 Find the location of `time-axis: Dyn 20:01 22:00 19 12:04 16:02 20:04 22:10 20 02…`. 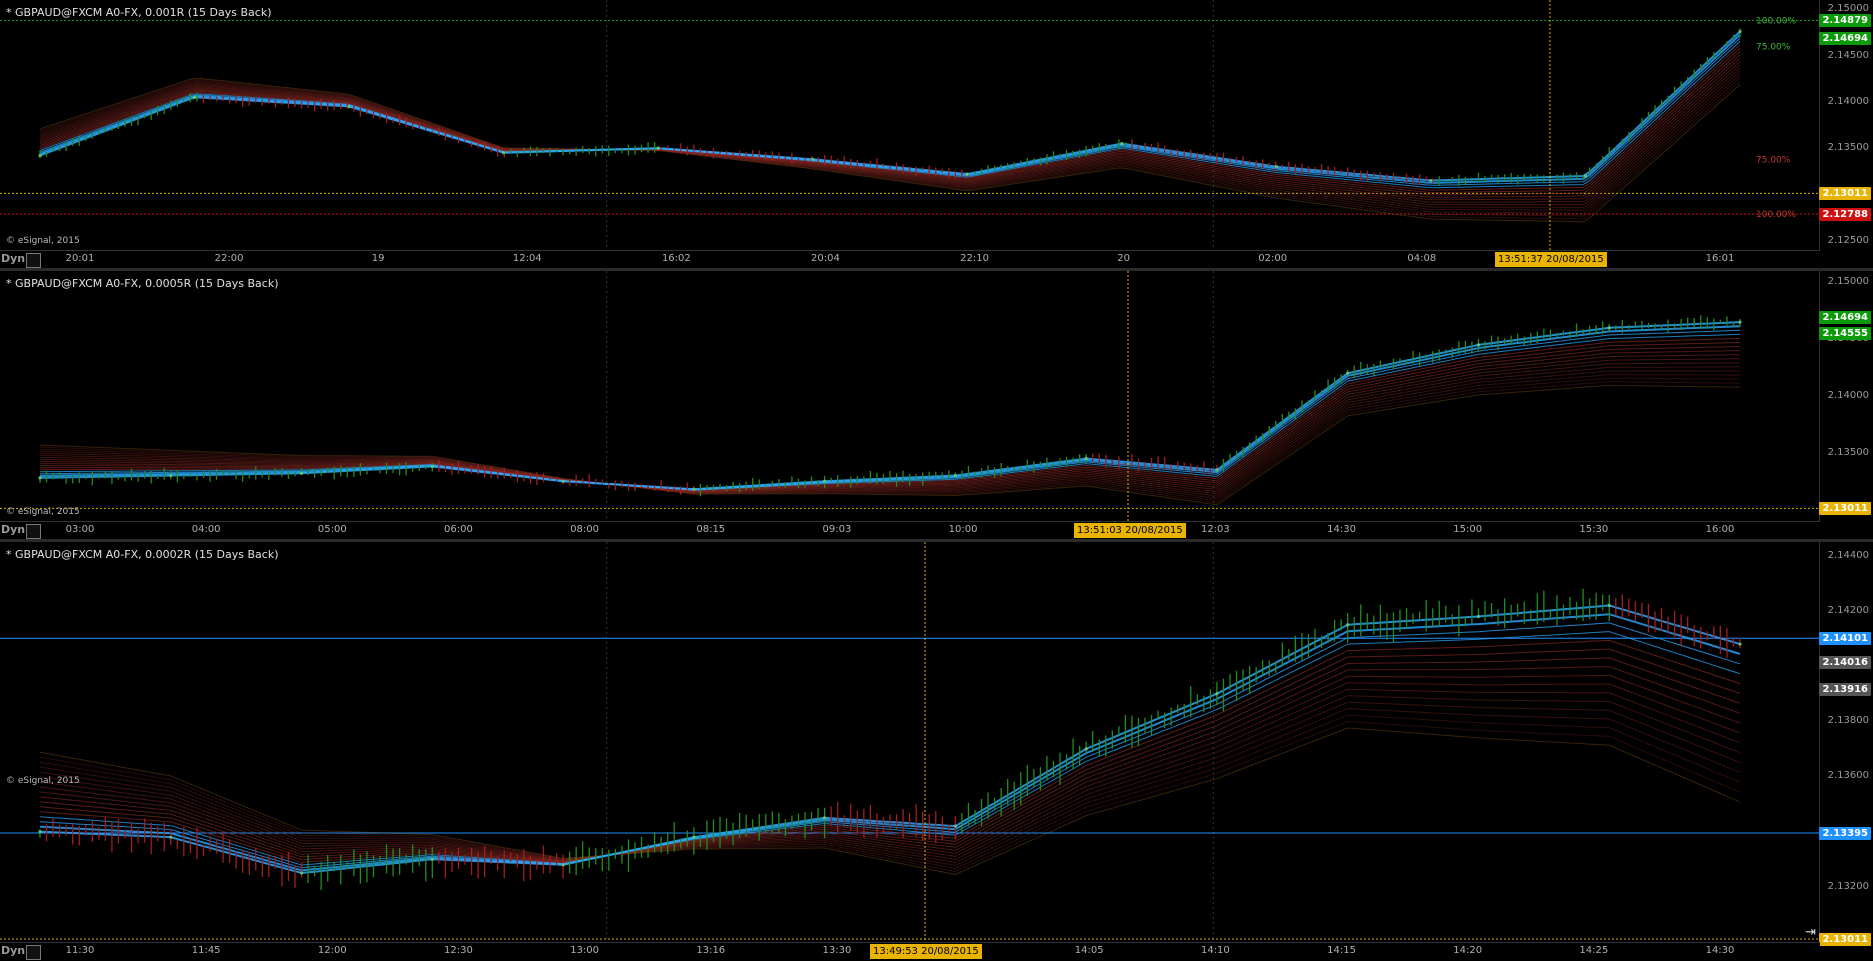

time-axis: Dyn 20:01 22:00 19 12:04 16:02 20:04 22:10 20 02… is located at coordinates (910, 259).